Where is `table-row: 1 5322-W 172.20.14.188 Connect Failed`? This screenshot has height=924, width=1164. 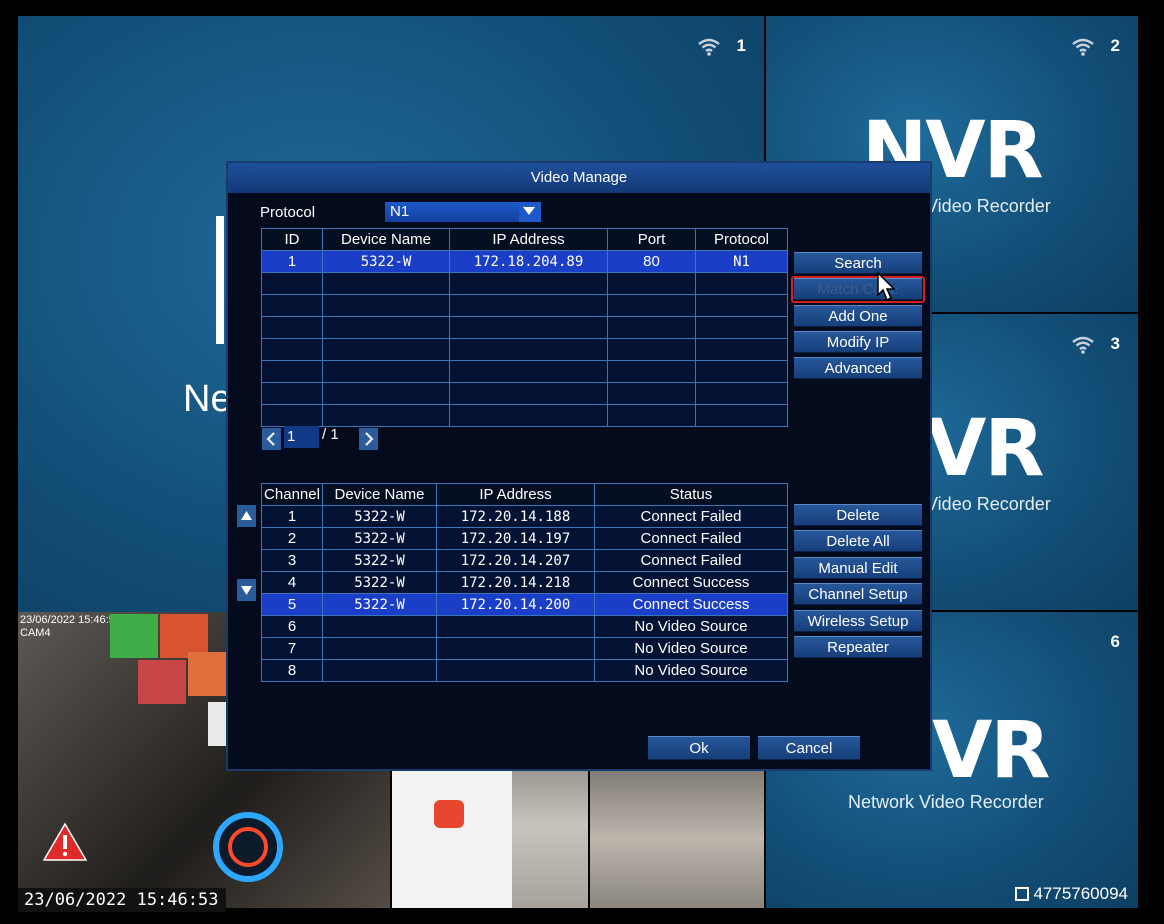 table-row: 1 5322-W 172.20.14.188 Connect Failed is located at coordinates (524, 516).